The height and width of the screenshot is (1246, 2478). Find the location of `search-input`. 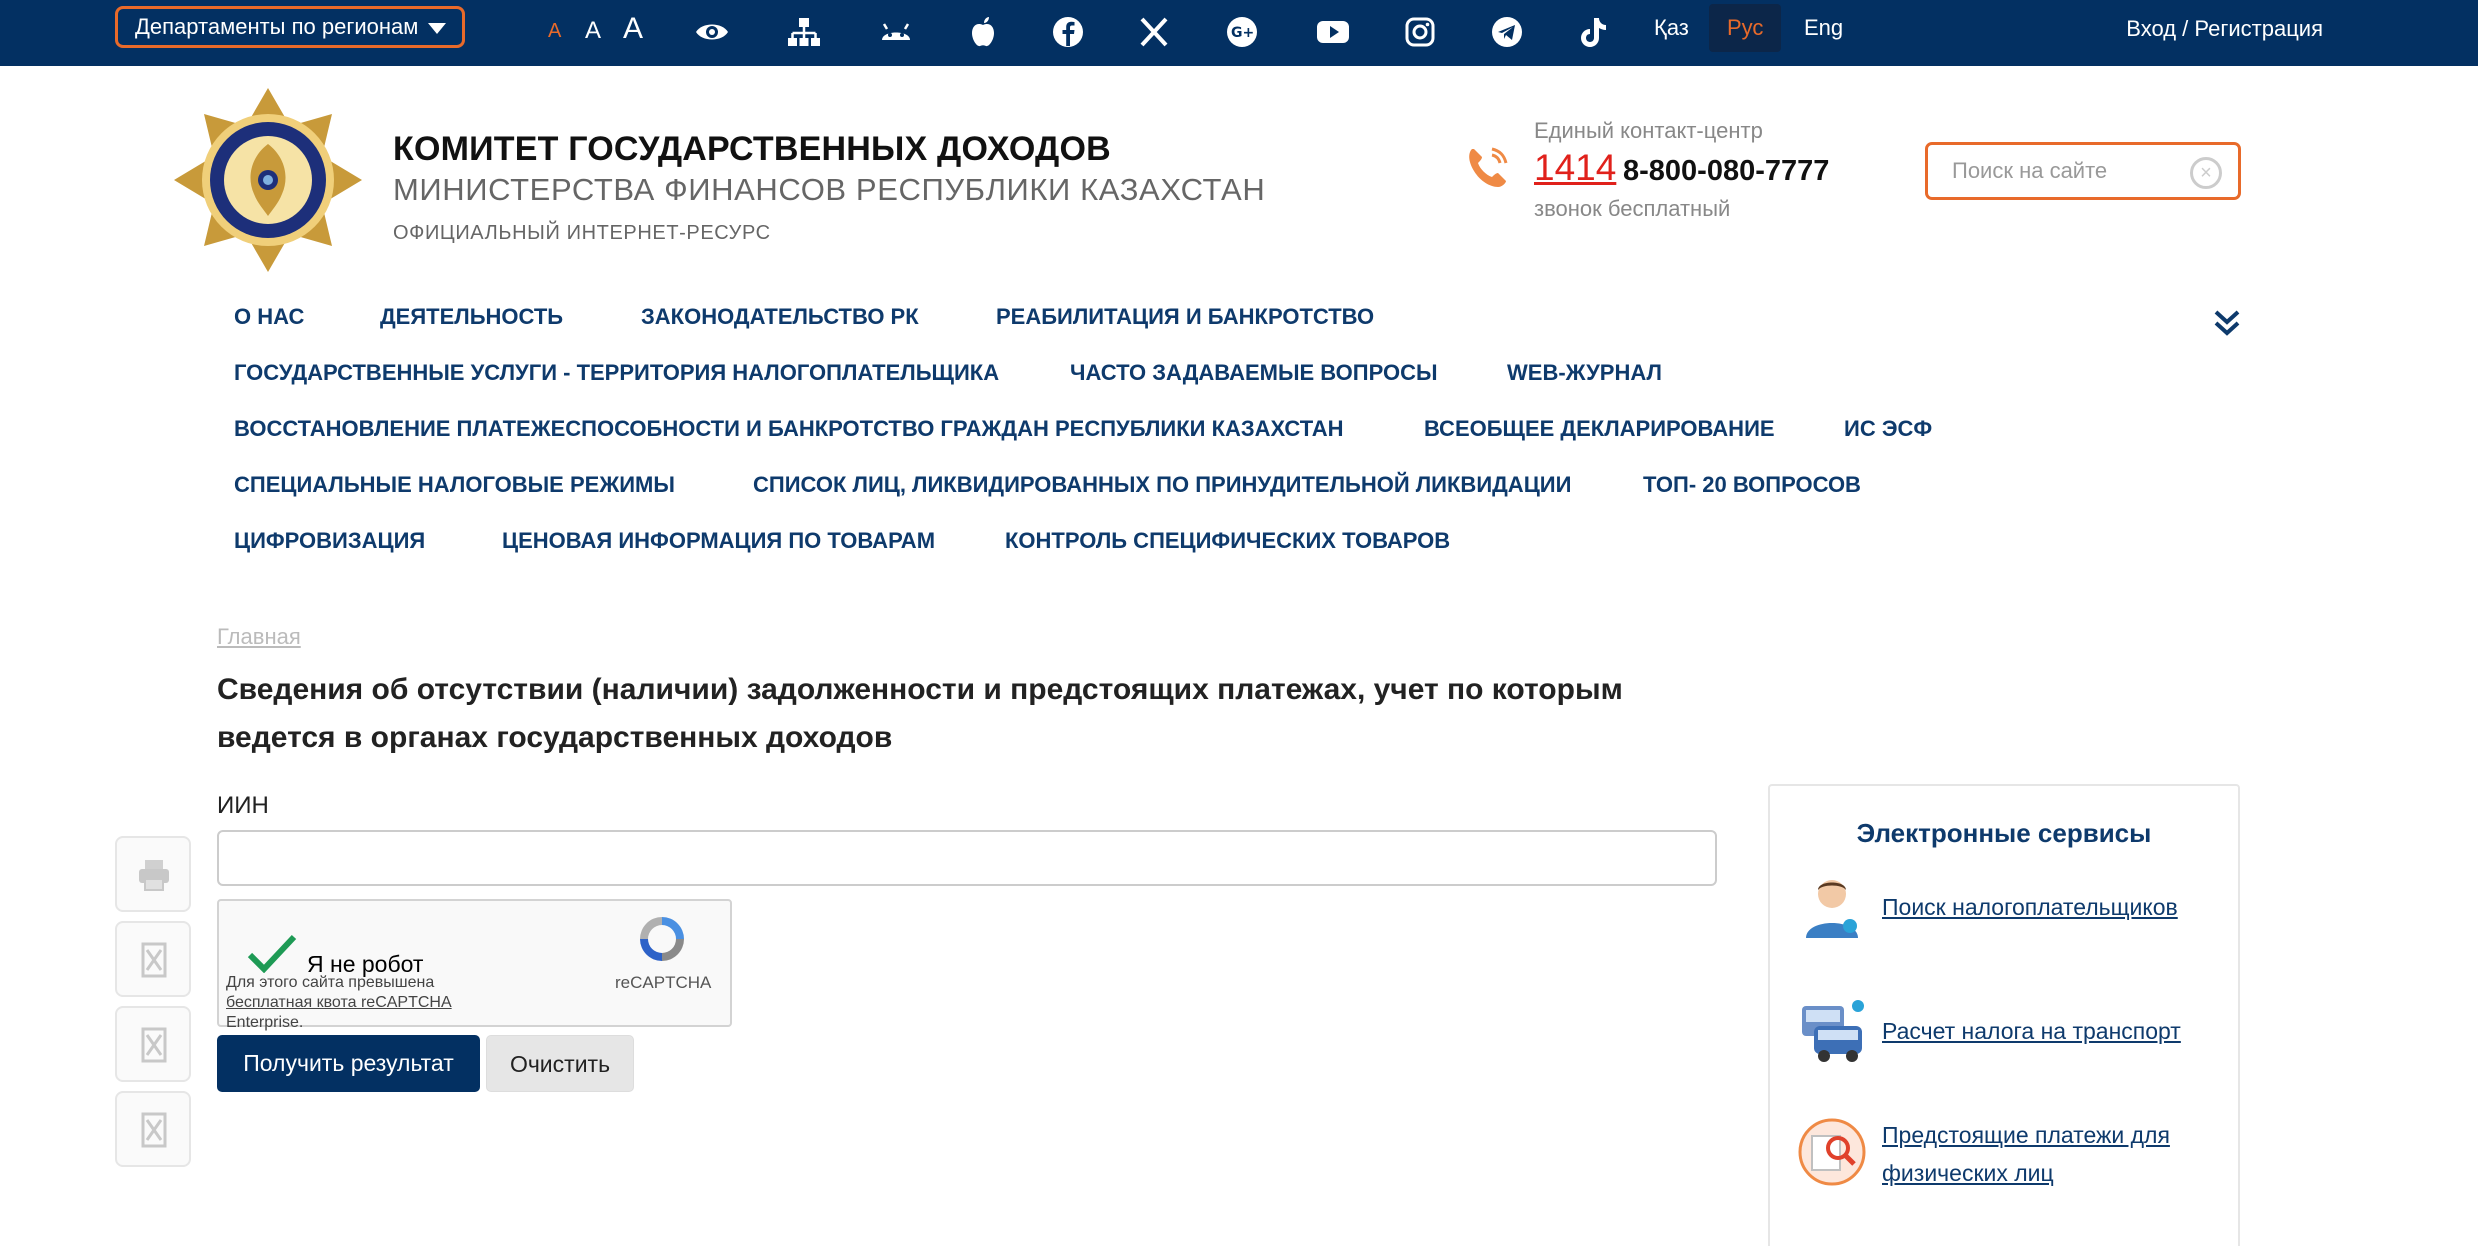

search-input is located at coordinates (2067, 171).